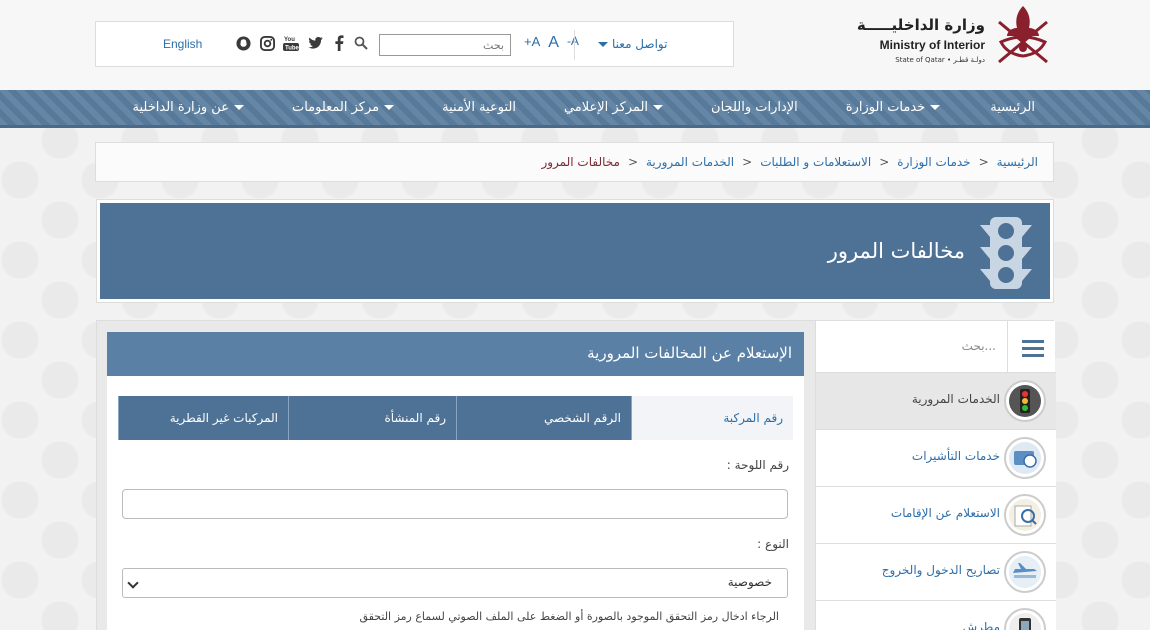 This screenshot has height=630, width=1150. What do you see at coordinates (455, 583) in the screenshot?
I see `vehicle-type-select: خصوصية` at bounding box center [455, 583].